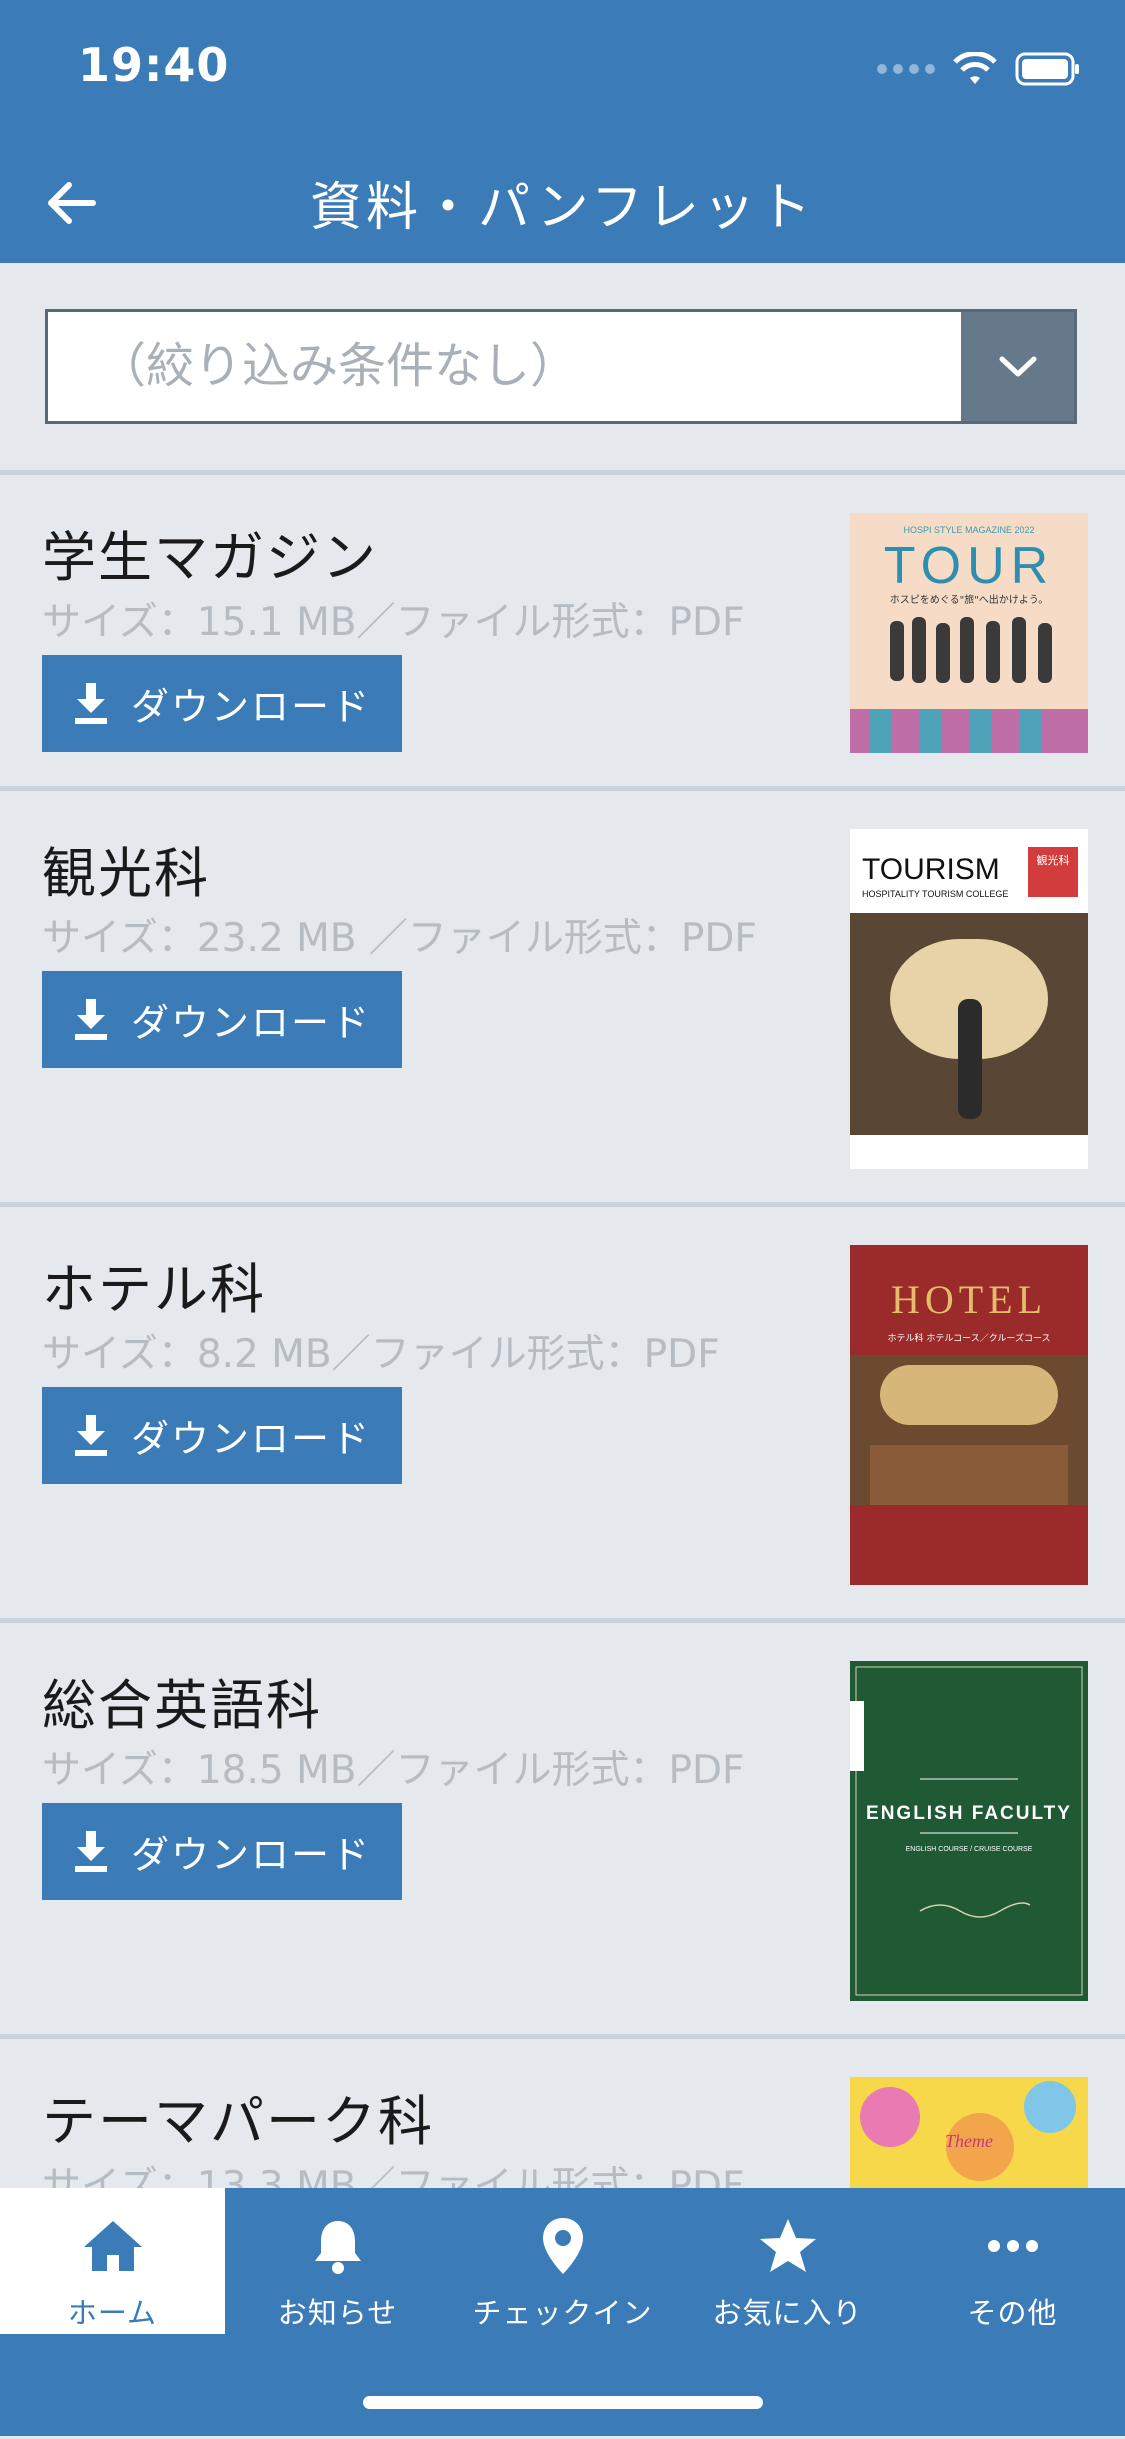 The image size is (1125, 2439). What do you see at coordinates (906, 69) in the screenshot?
I see `signal-icon` at bounding box center [906, 69].